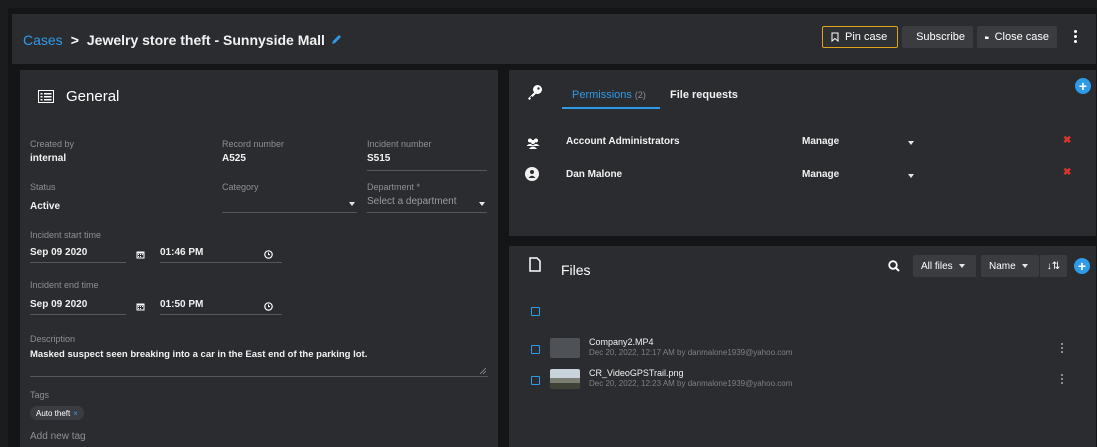 Image resolution: width=1097 pixels, height=447 pixels. What do you see at coordinates (858, 141) in the screenshot?
I see `permission-role-select-0: Manage` at bounding box center [858, 141].